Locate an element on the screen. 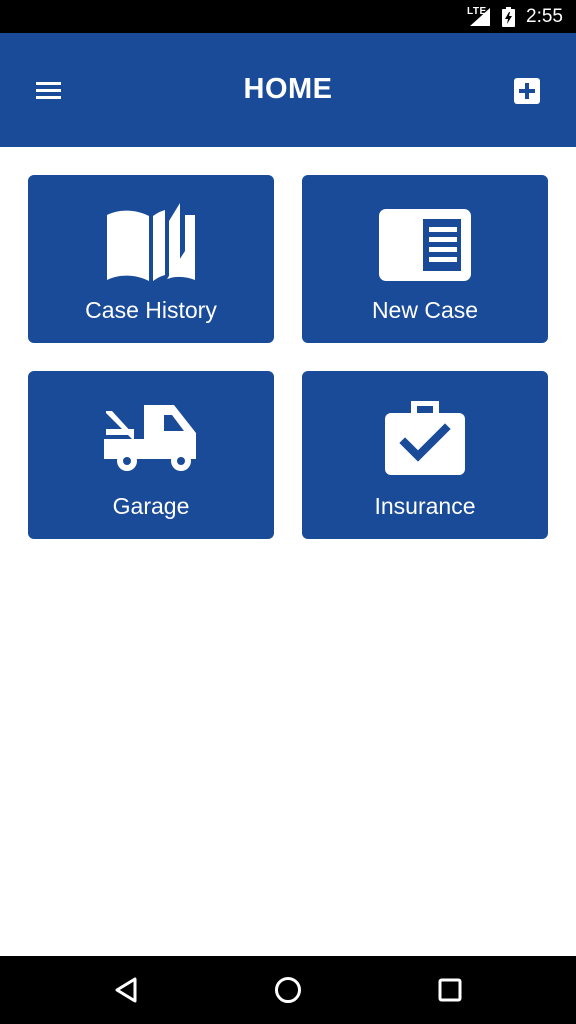 The width and height of the screenshot is (576, 1024). recents-square-icon is located at coordinates (450, 990).